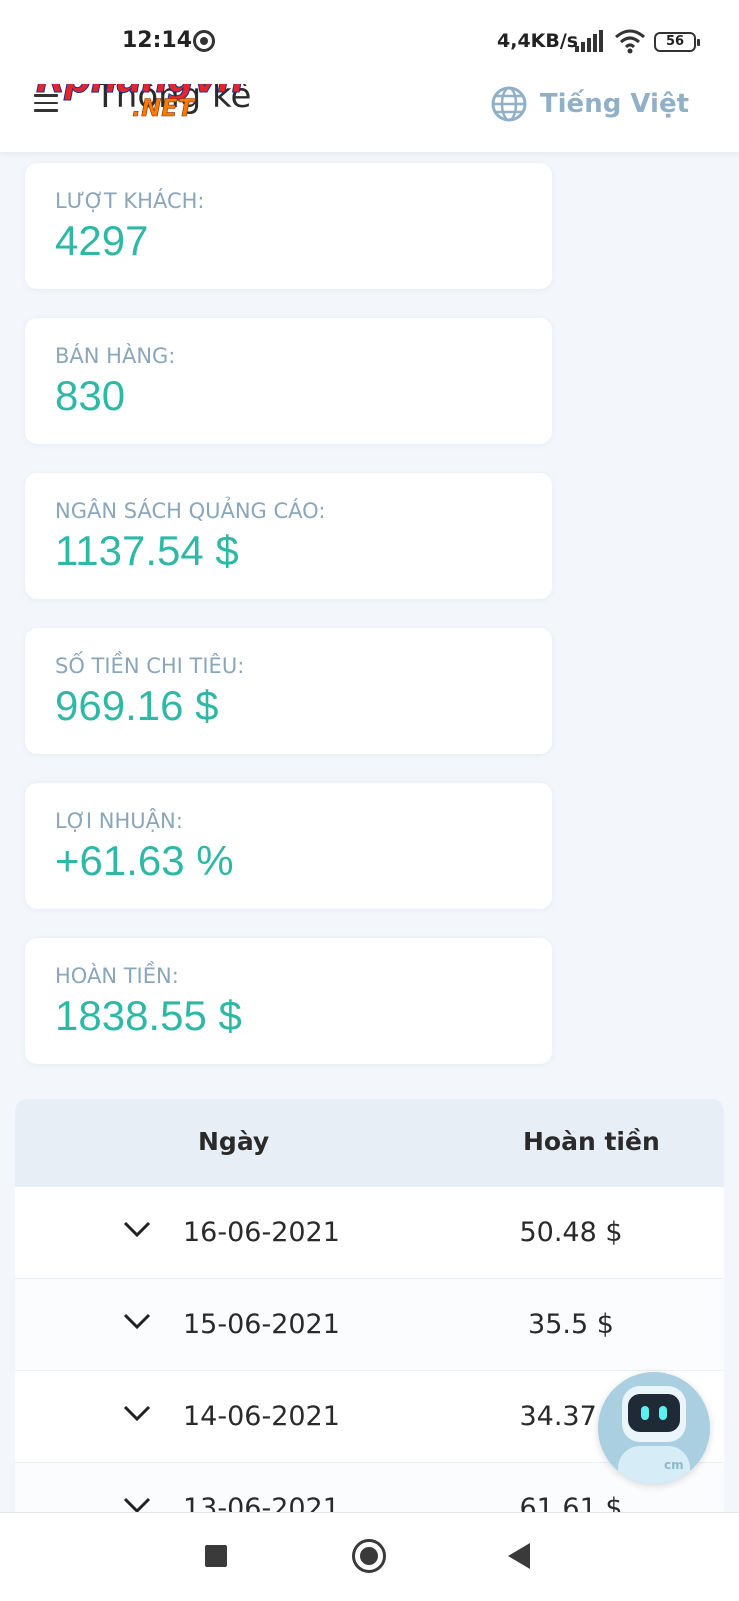  Describe the element at coordinates (288, 226) in the screenshot. I see `stat-card-visitors: LƯỢT KHÁCH: 4297` at that location.